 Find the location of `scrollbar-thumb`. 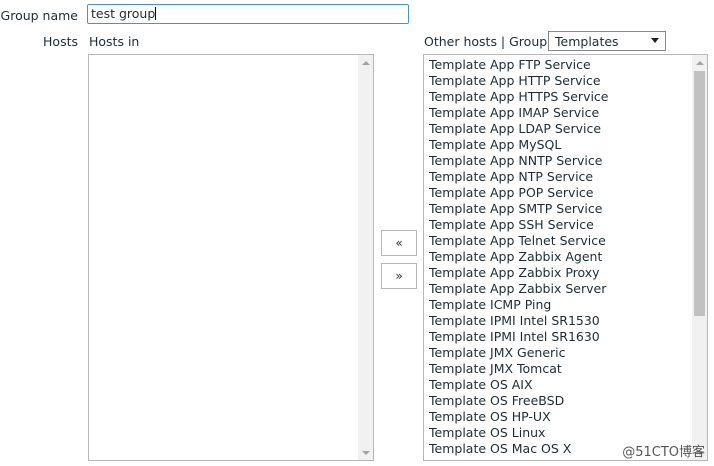

scrollbar-thumb is located at coordinates (699, 193).